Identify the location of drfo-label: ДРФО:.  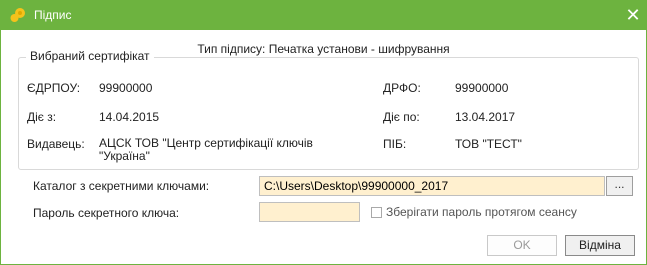
(402, 88).